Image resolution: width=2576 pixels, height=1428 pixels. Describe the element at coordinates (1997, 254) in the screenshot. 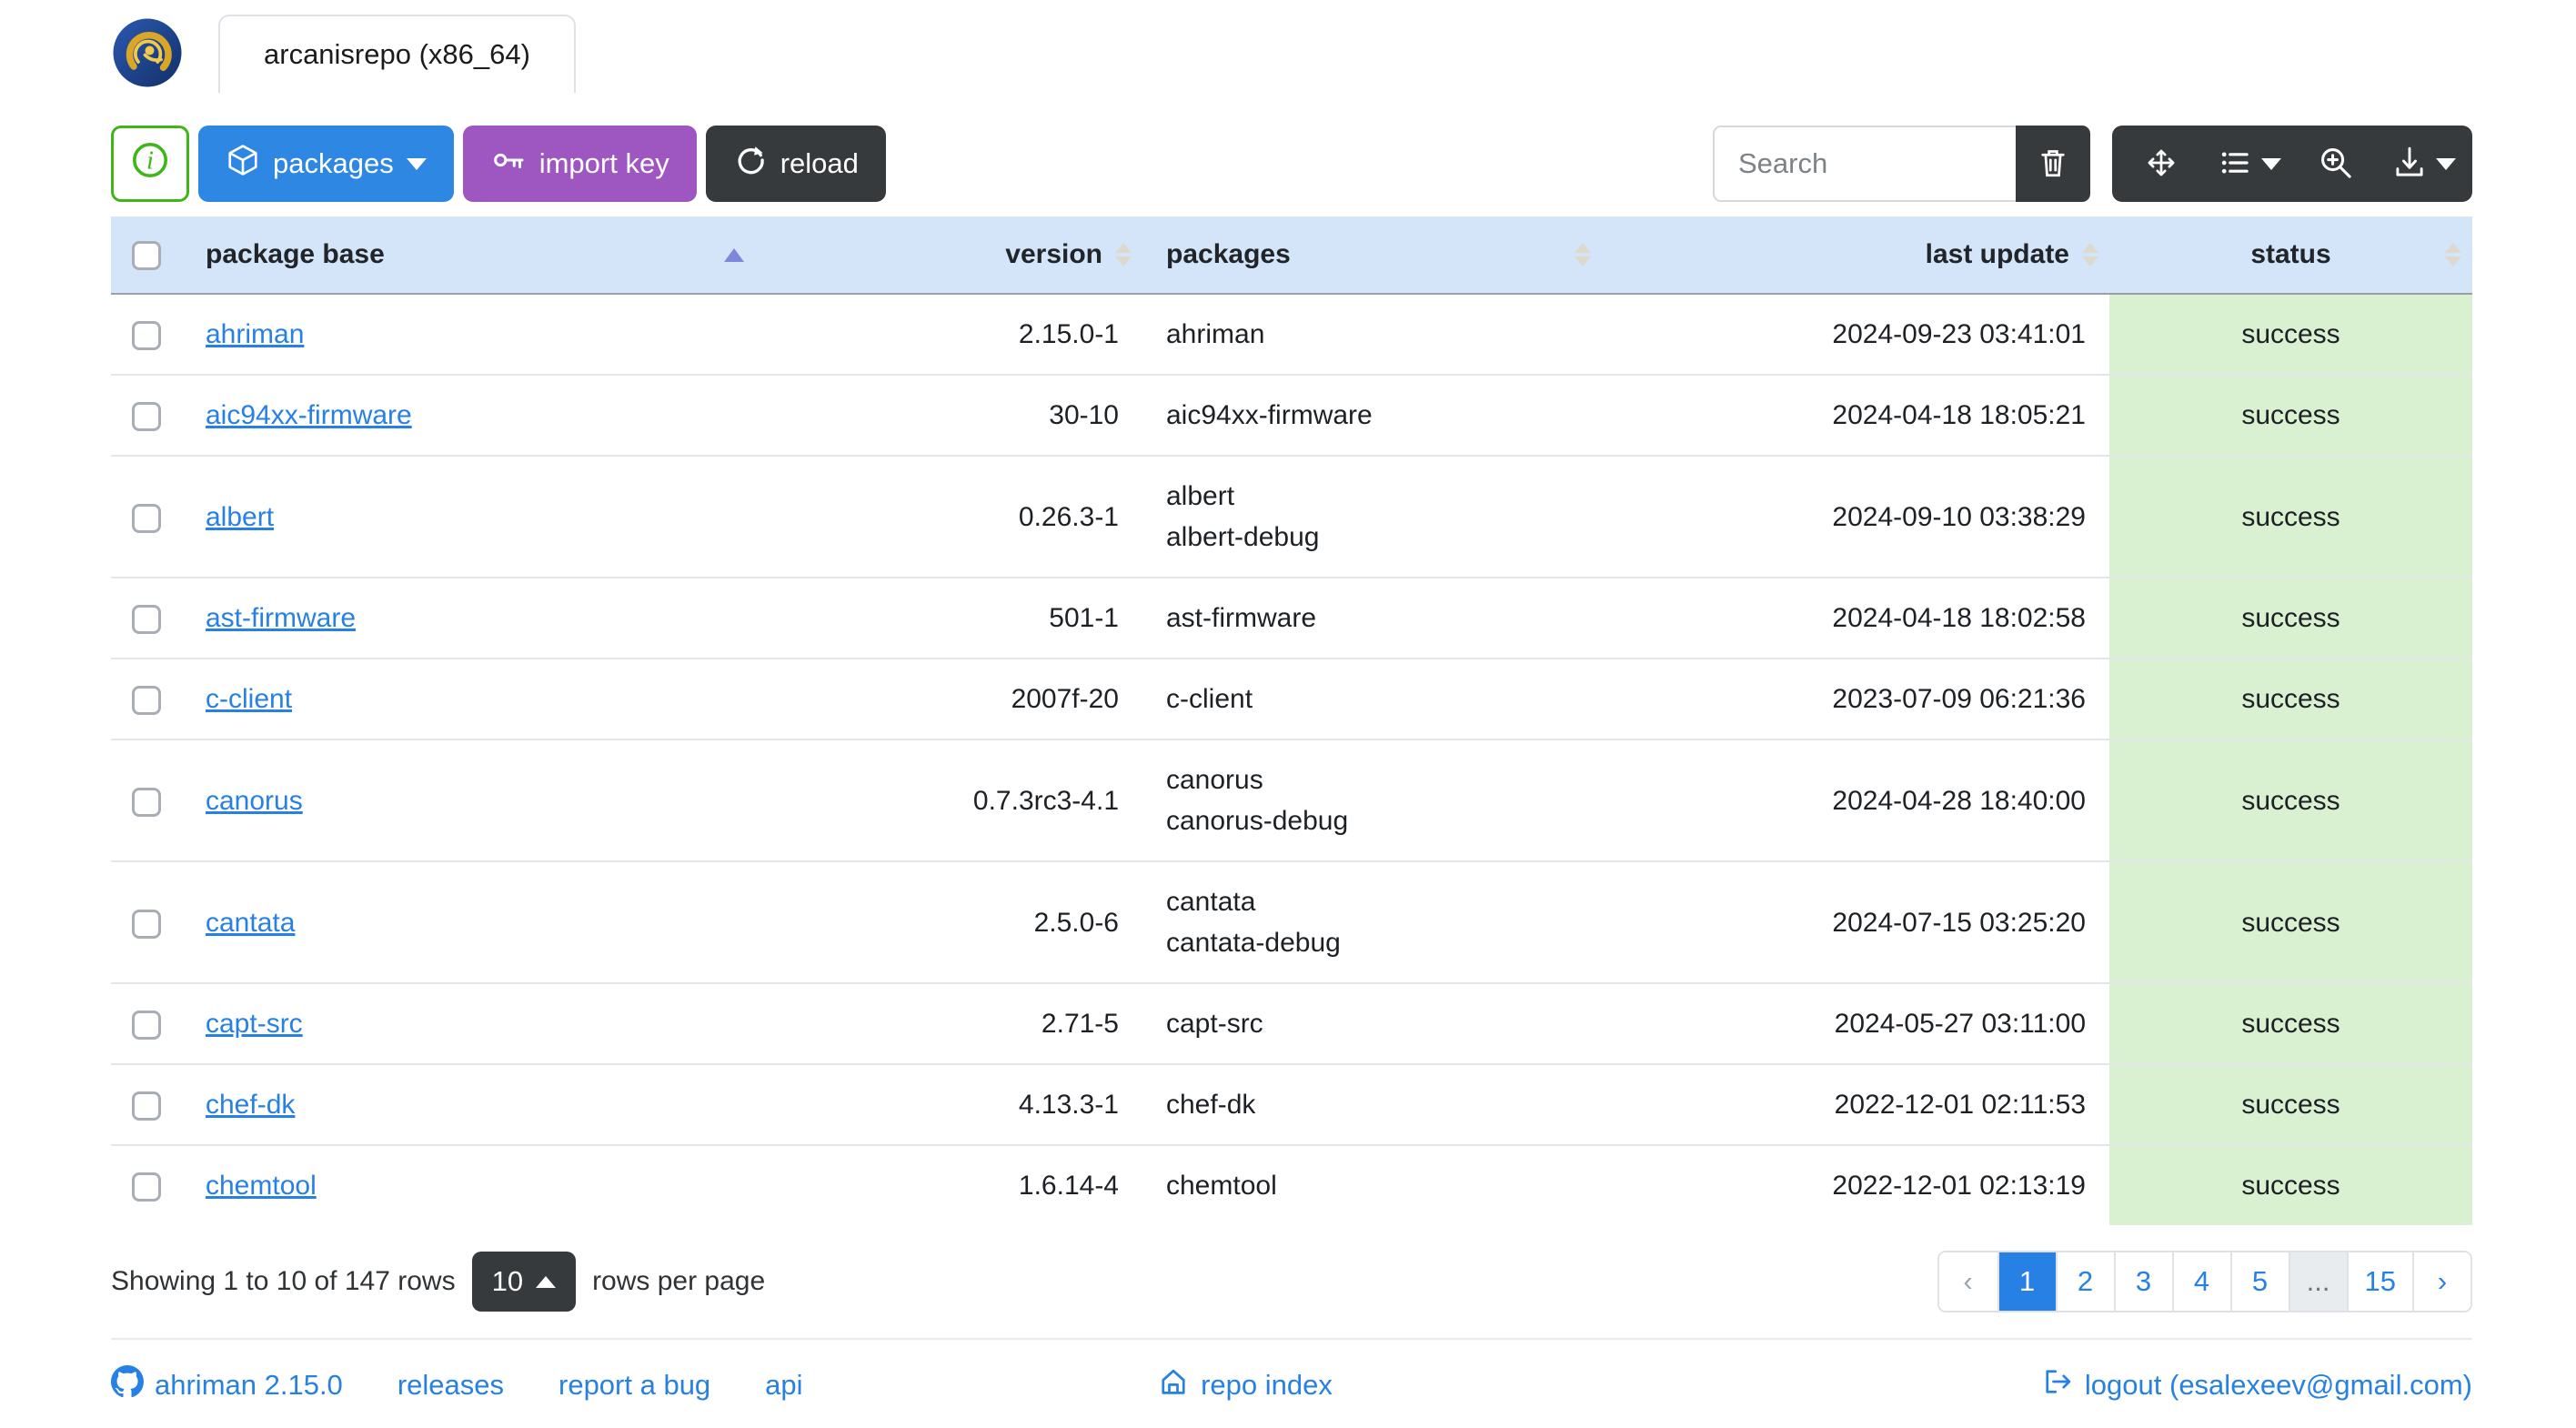

I see `column-label: last update` at that location.